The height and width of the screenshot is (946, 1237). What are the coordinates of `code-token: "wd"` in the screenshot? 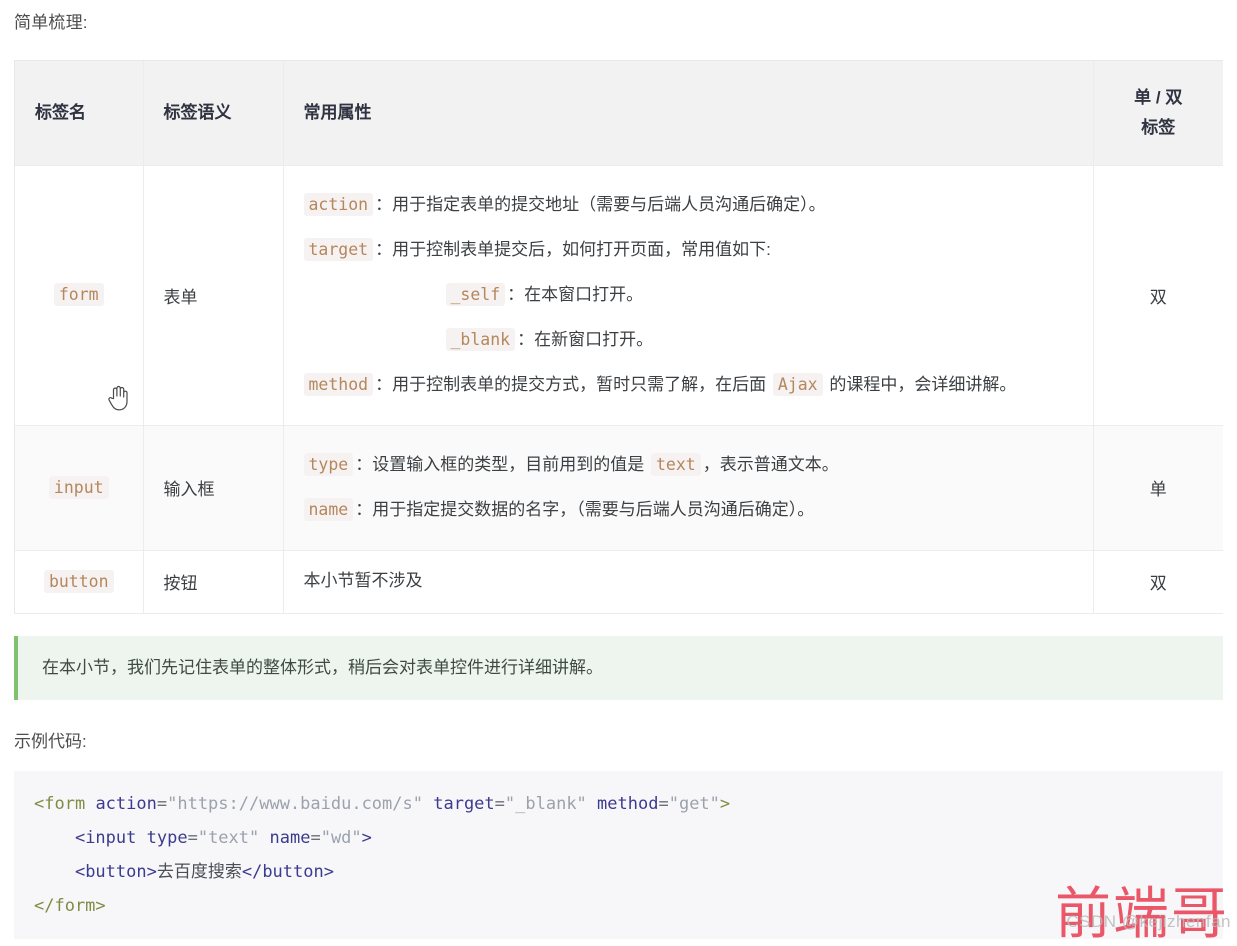 It's located at (341, 837).